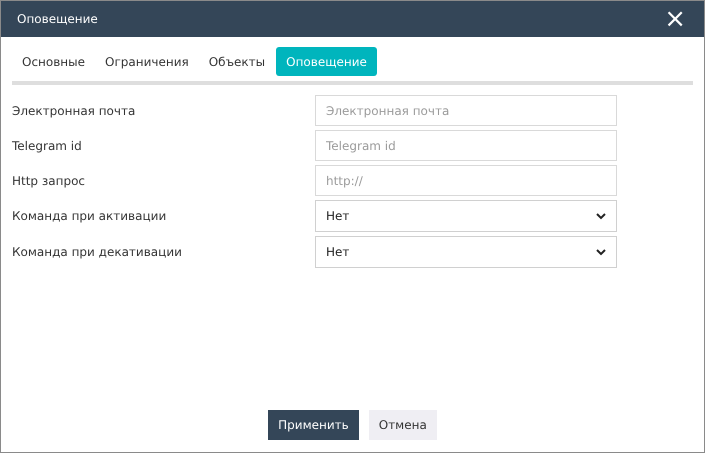 This screenshot has height=453, width=705. Describe the element at coordinates (675, 19) in the screenshot. I see `close-button: ×` at that location.